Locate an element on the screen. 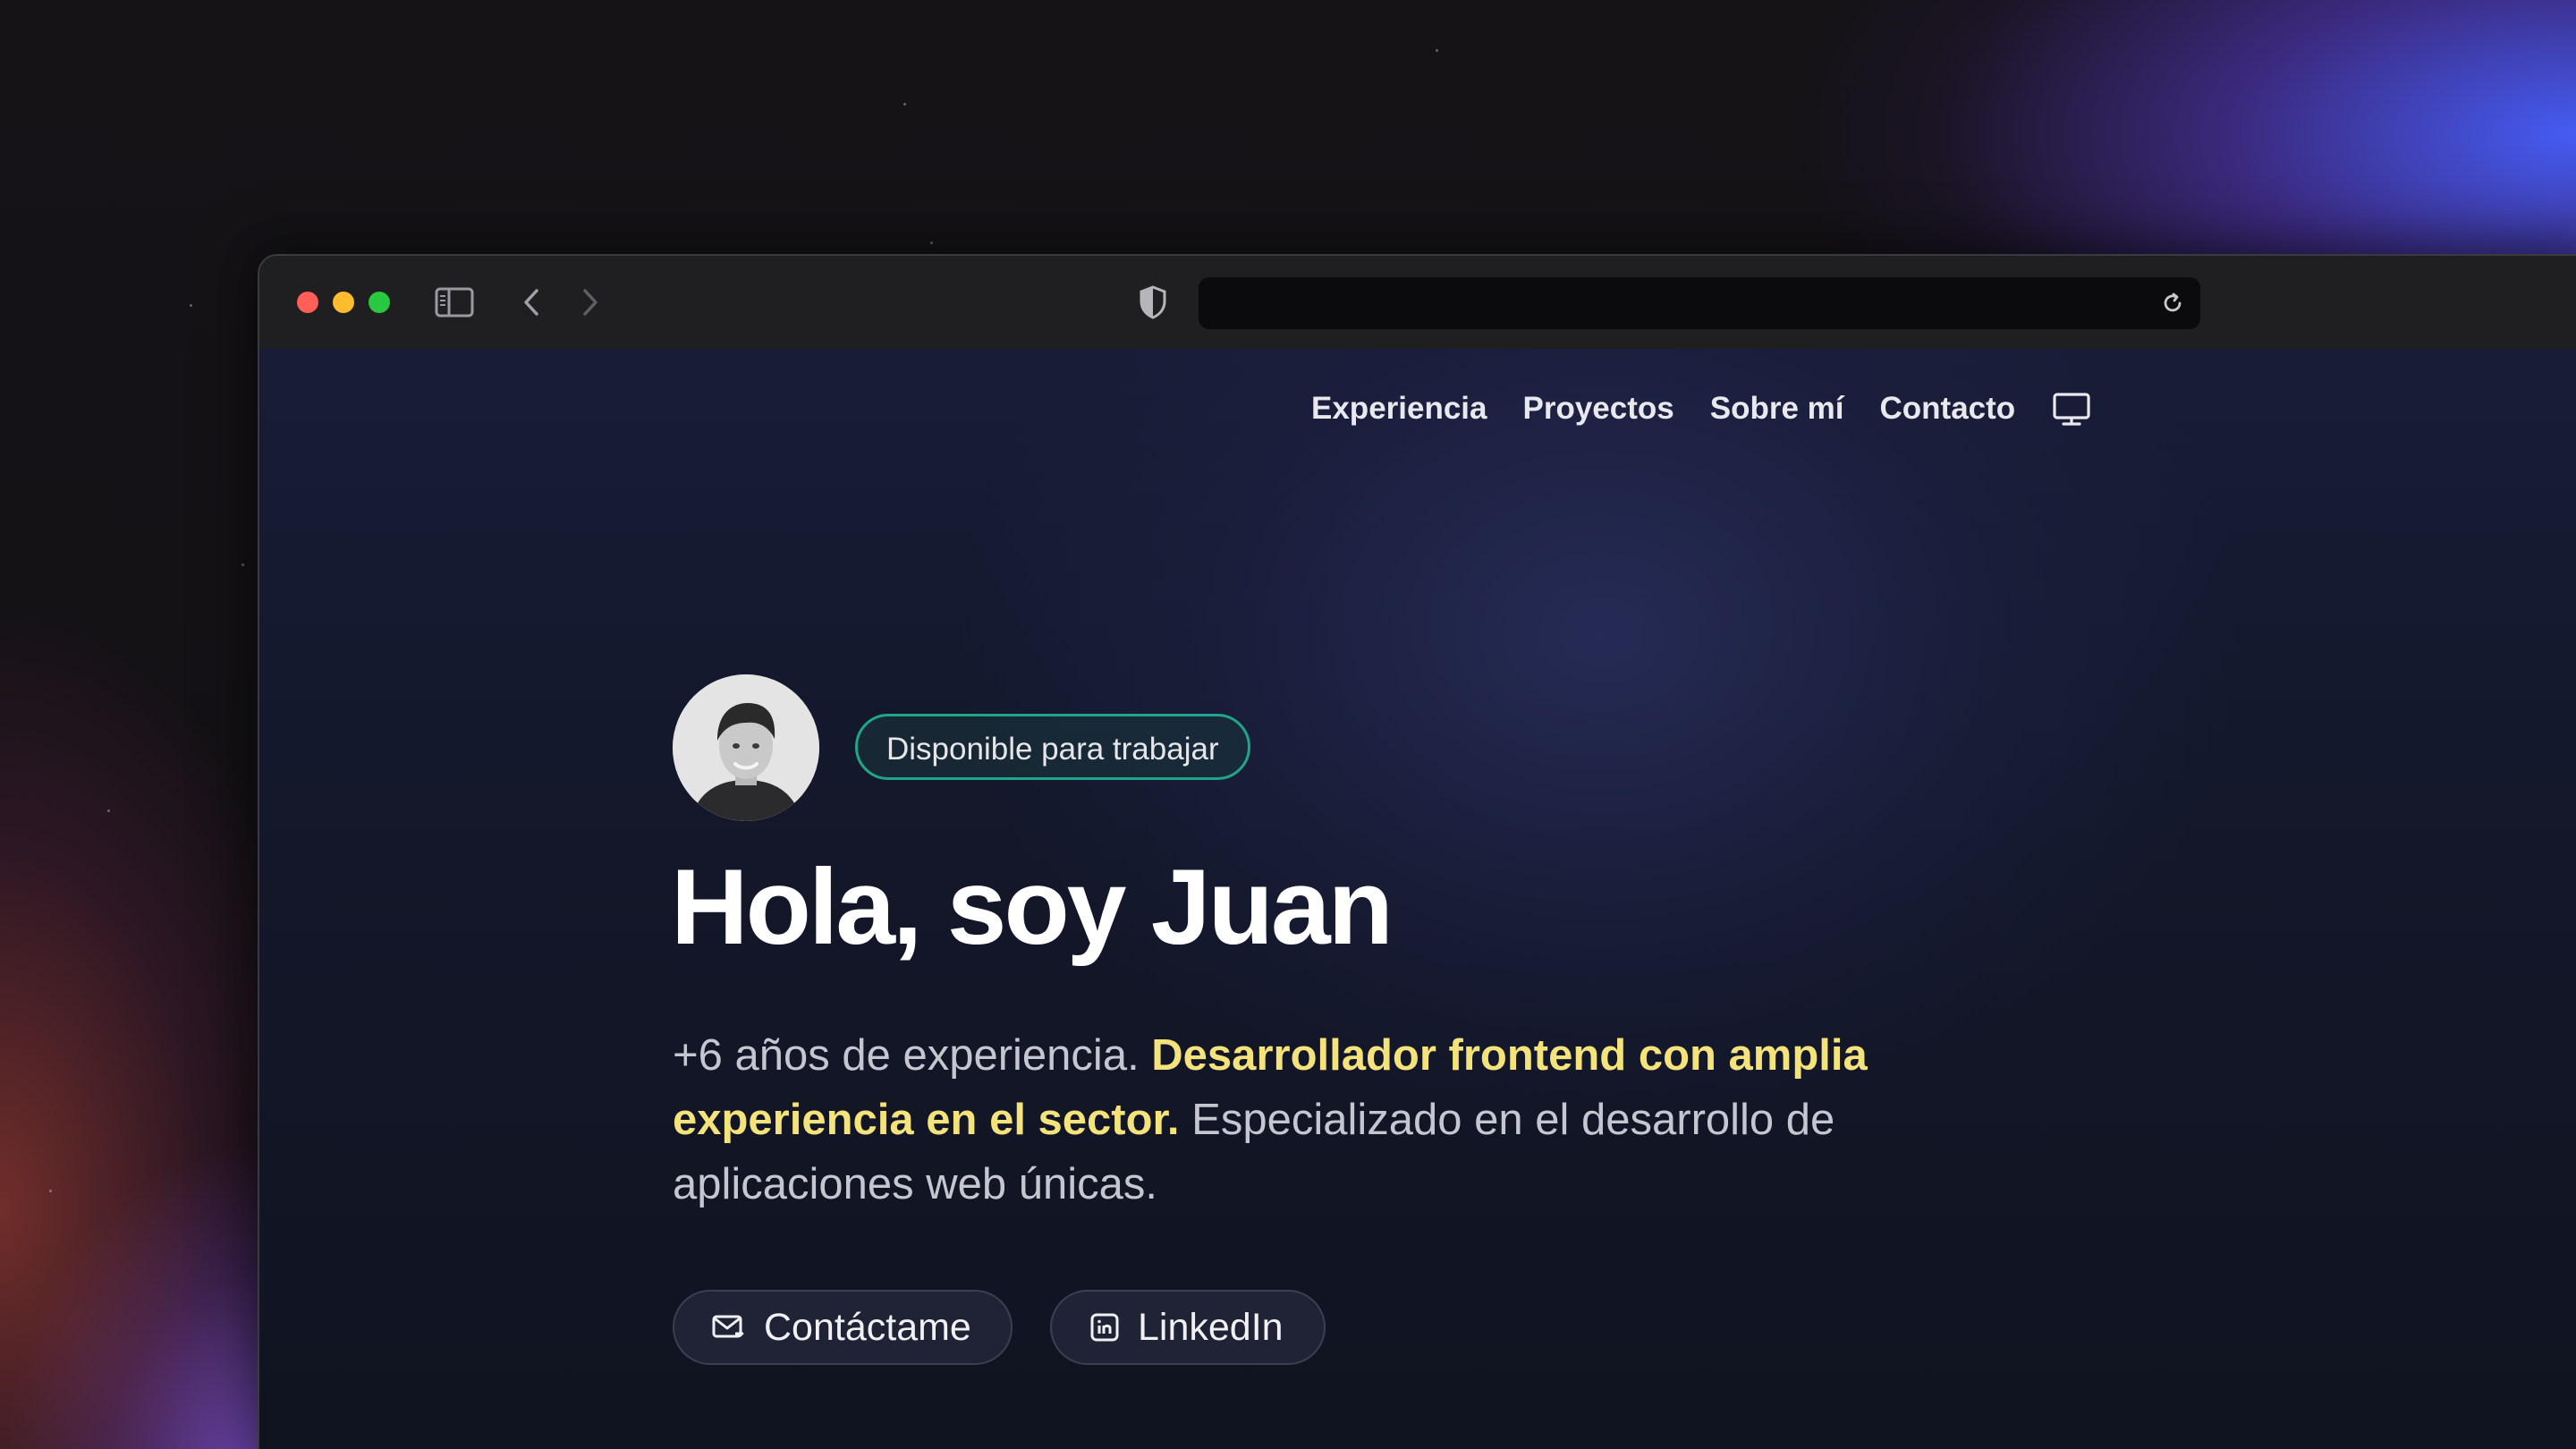 The height and width of the screenshot is (1449, 2576). monitor-icon is located at coordinates (2071, 408).